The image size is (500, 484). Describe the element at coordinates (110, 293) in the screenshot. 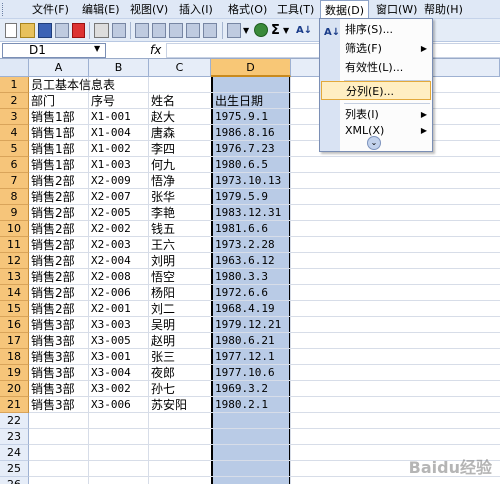

I see `cell-number: X2-006` at that location.